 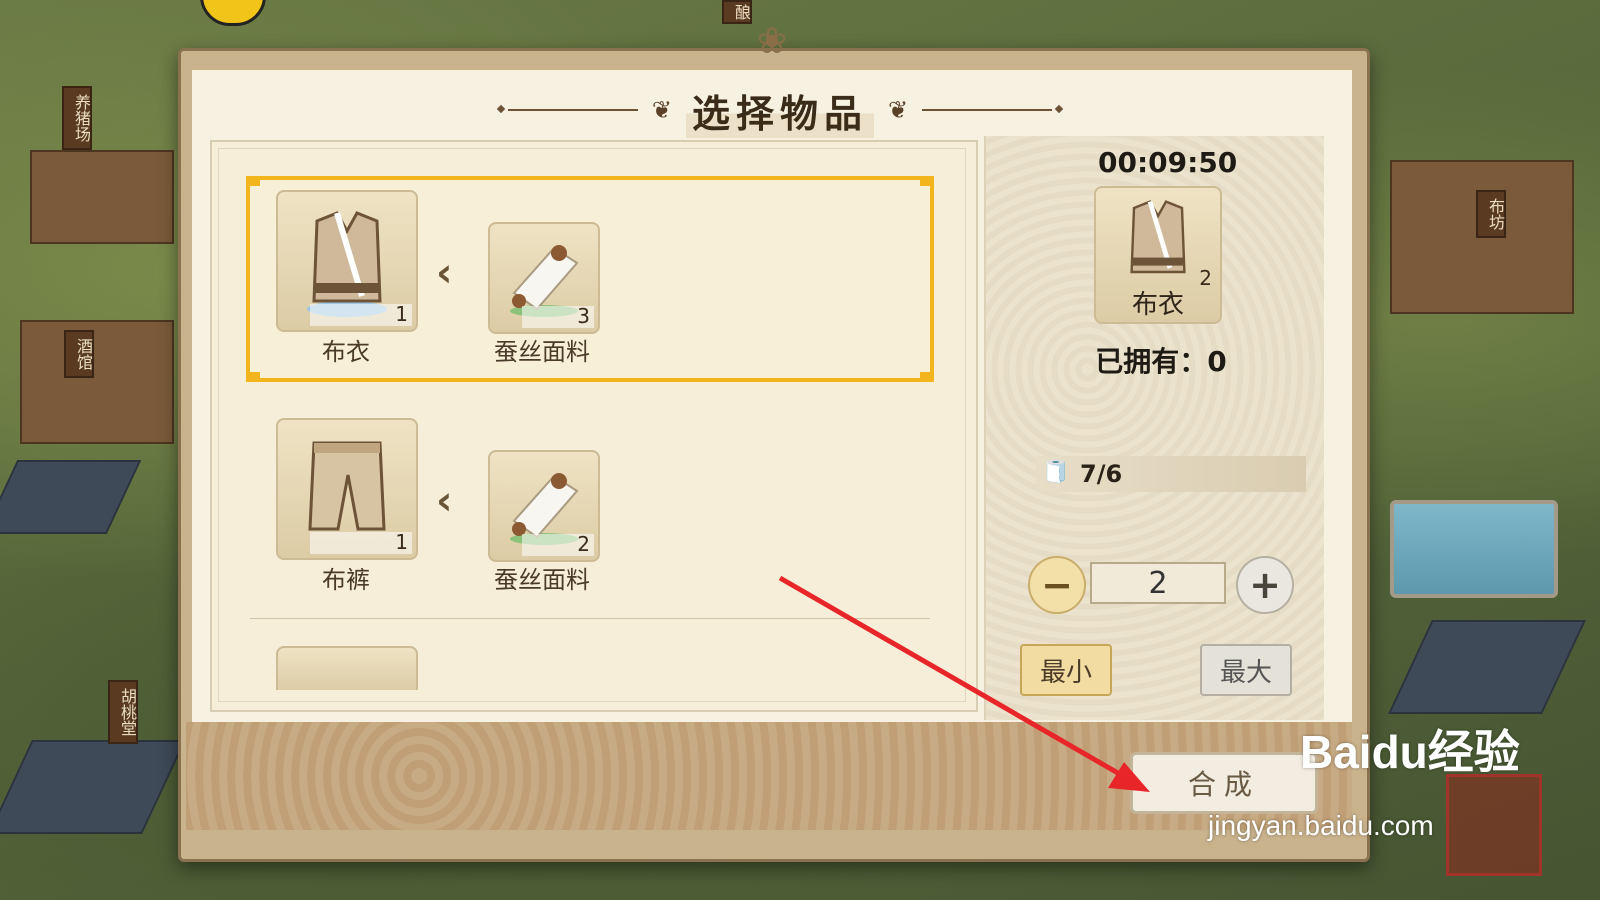 What do you see at coordinates (1399, 781) in the screenshot?
I see `baidu-watermark: Baidu经验 jingyan.baidu.com` at bounding box center [1399, 781].